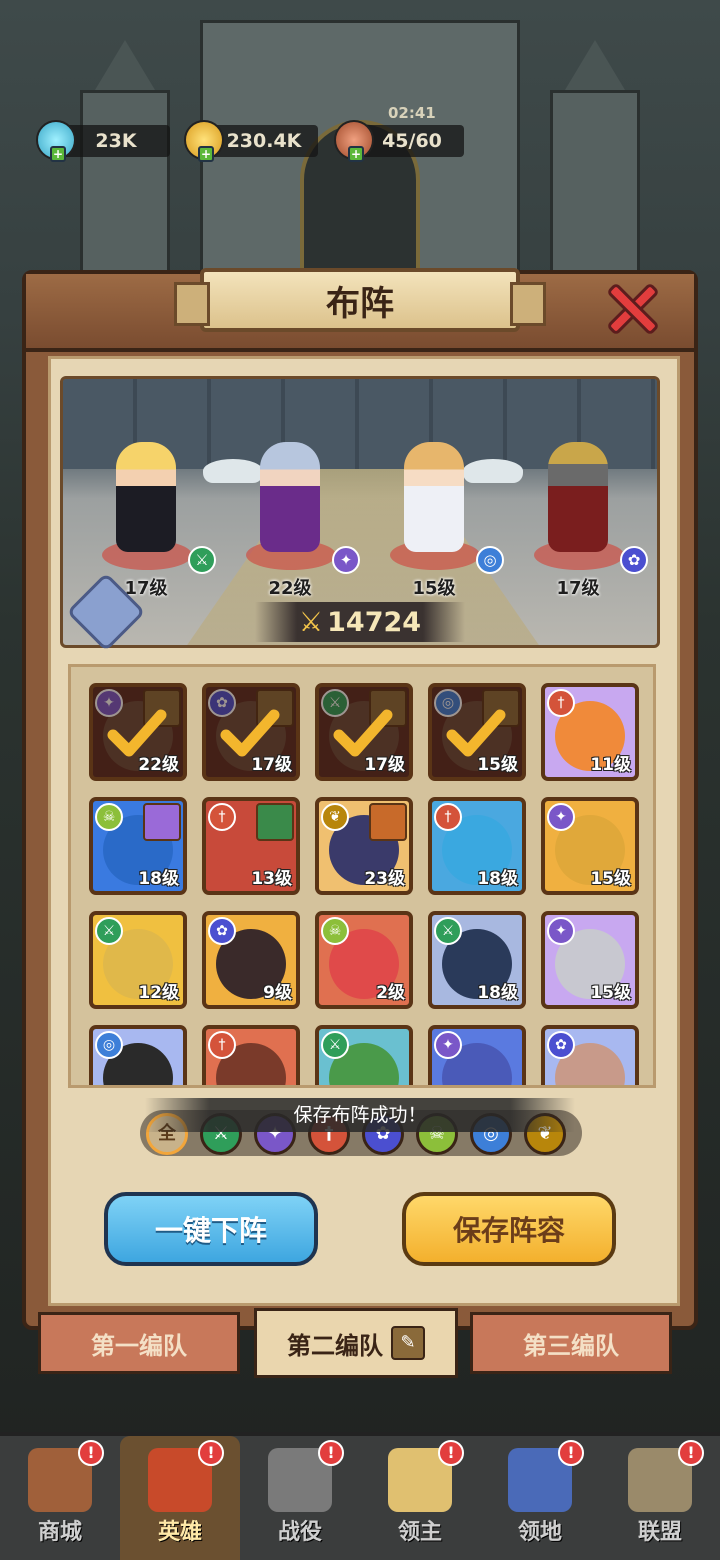 The height and width of the screenshot is (1560, 720). I want to click on hero-card: ✿, so click(590, 1055).